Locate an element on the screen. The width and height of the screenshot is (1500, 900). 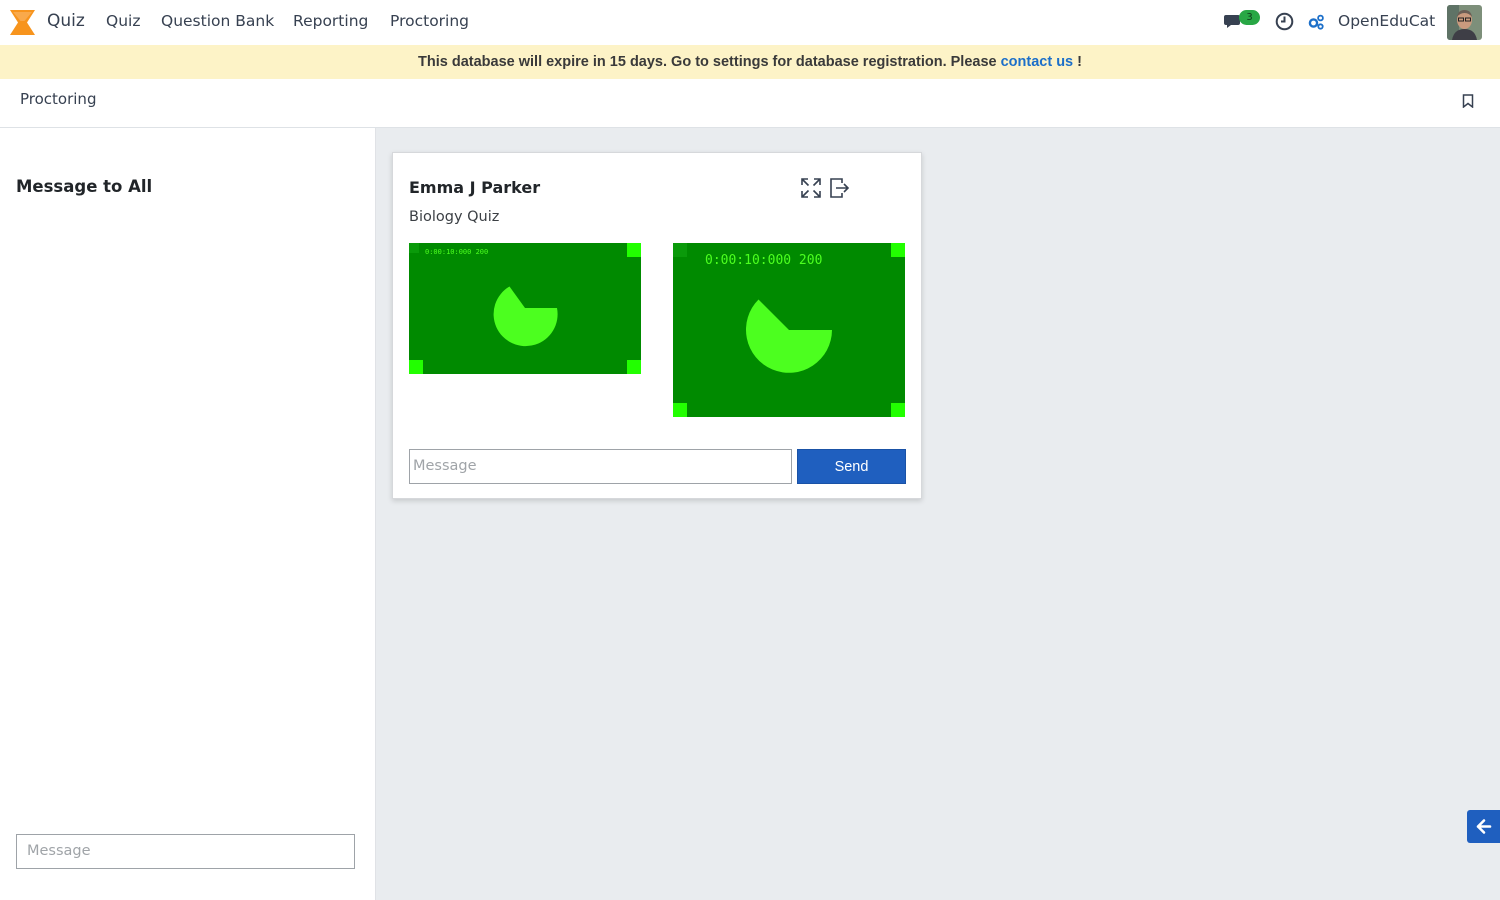
messages-count-badge: 3 is located at coordinates (1249, 17).